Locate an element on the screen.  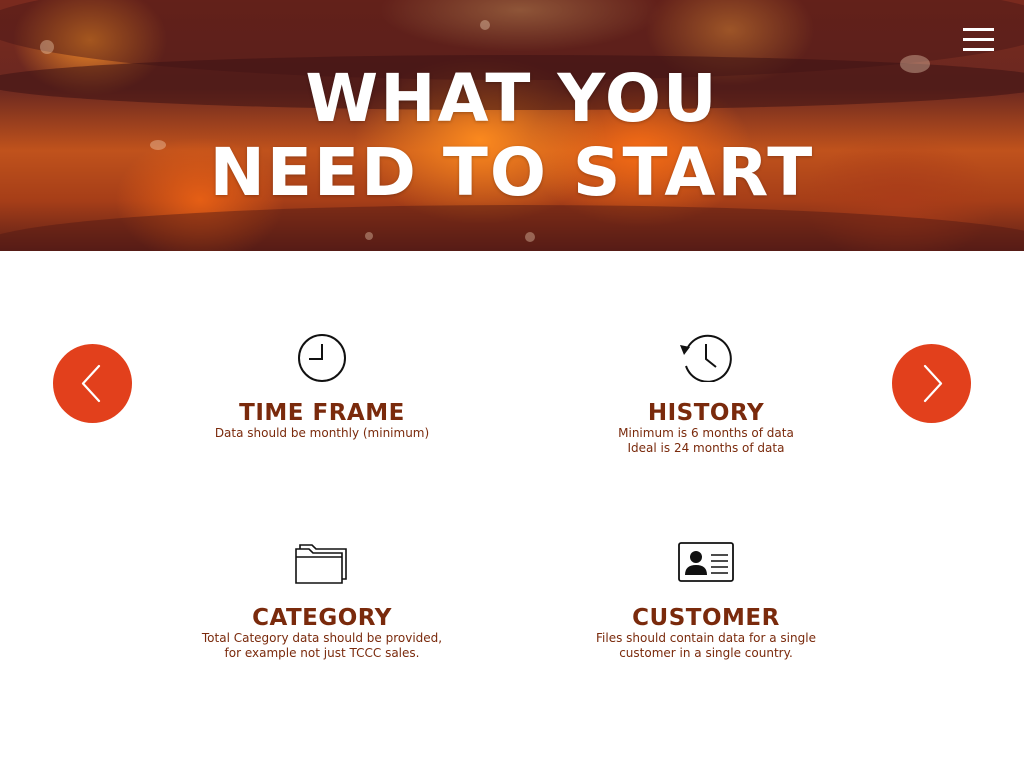
customer-title: CUSTOMER is located at coordinates (706, 618).